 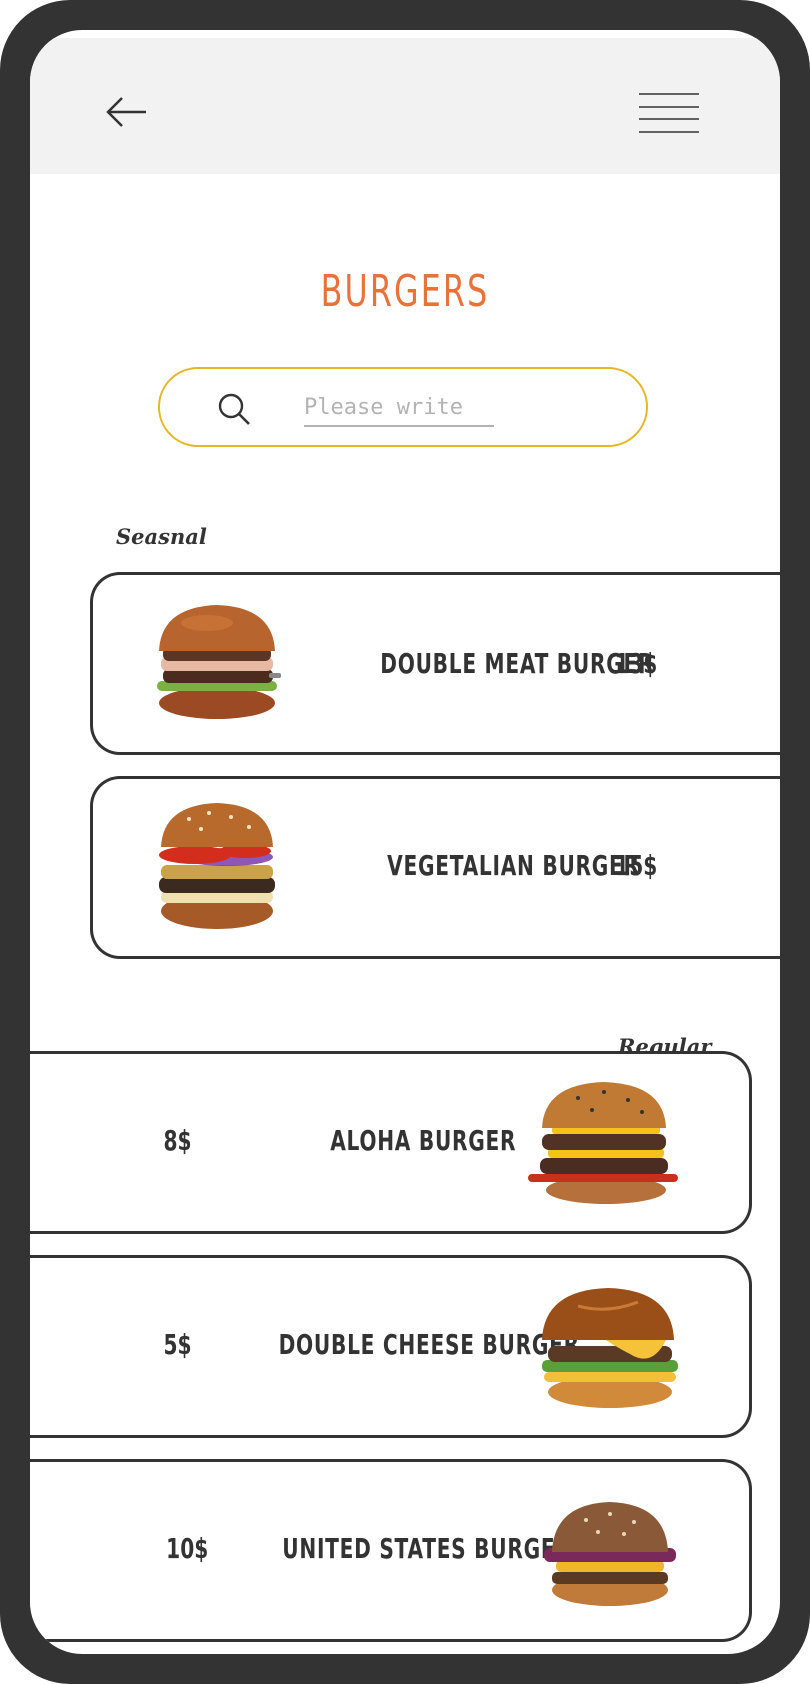 I want to click on search-input, so click(x=399, y=408).